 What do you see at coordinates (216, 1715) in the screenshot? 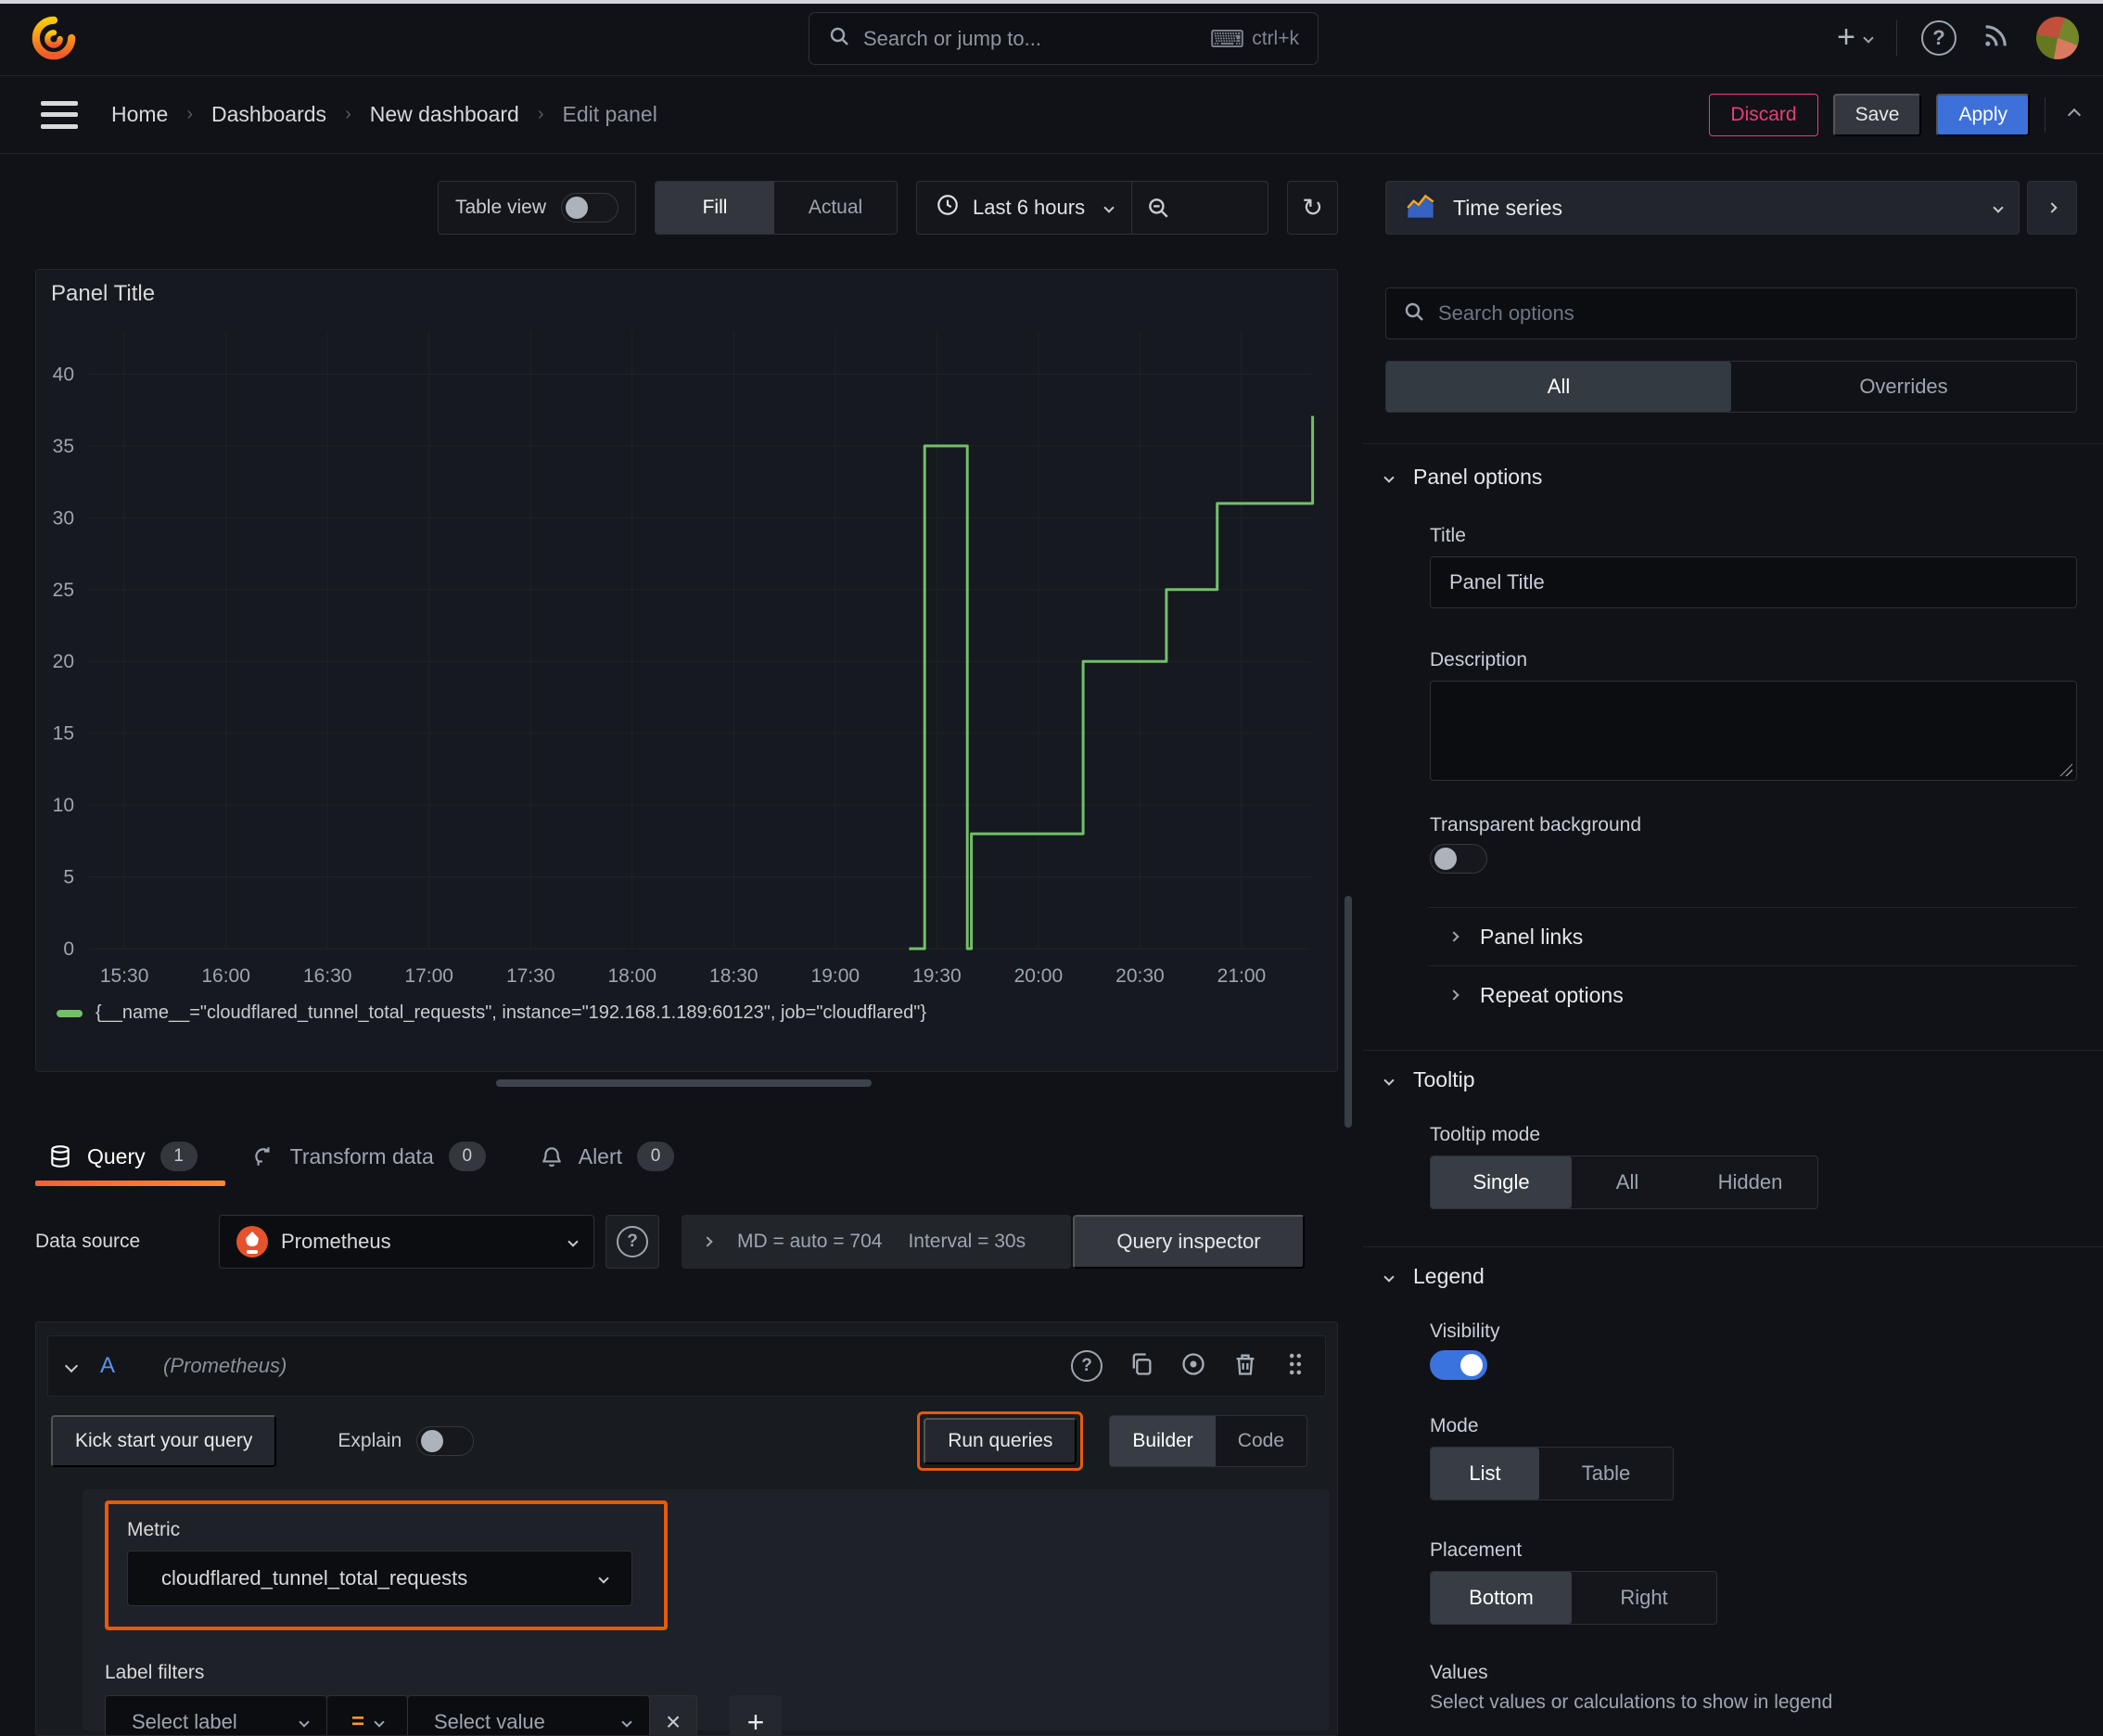
I see `select-label-dropdown: Select label` at bounding box center [216, 1715].